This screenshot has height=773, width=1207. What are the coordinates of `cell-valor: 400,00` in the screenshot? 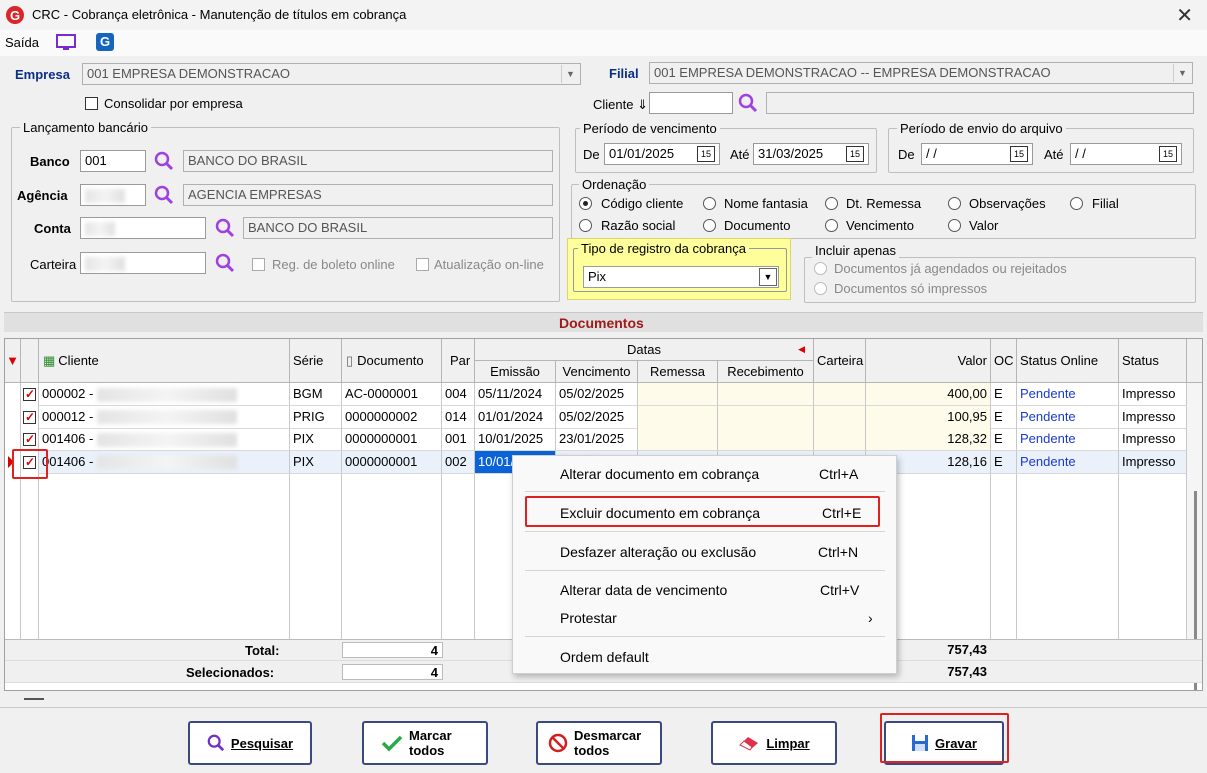 It's located at (928, 394).